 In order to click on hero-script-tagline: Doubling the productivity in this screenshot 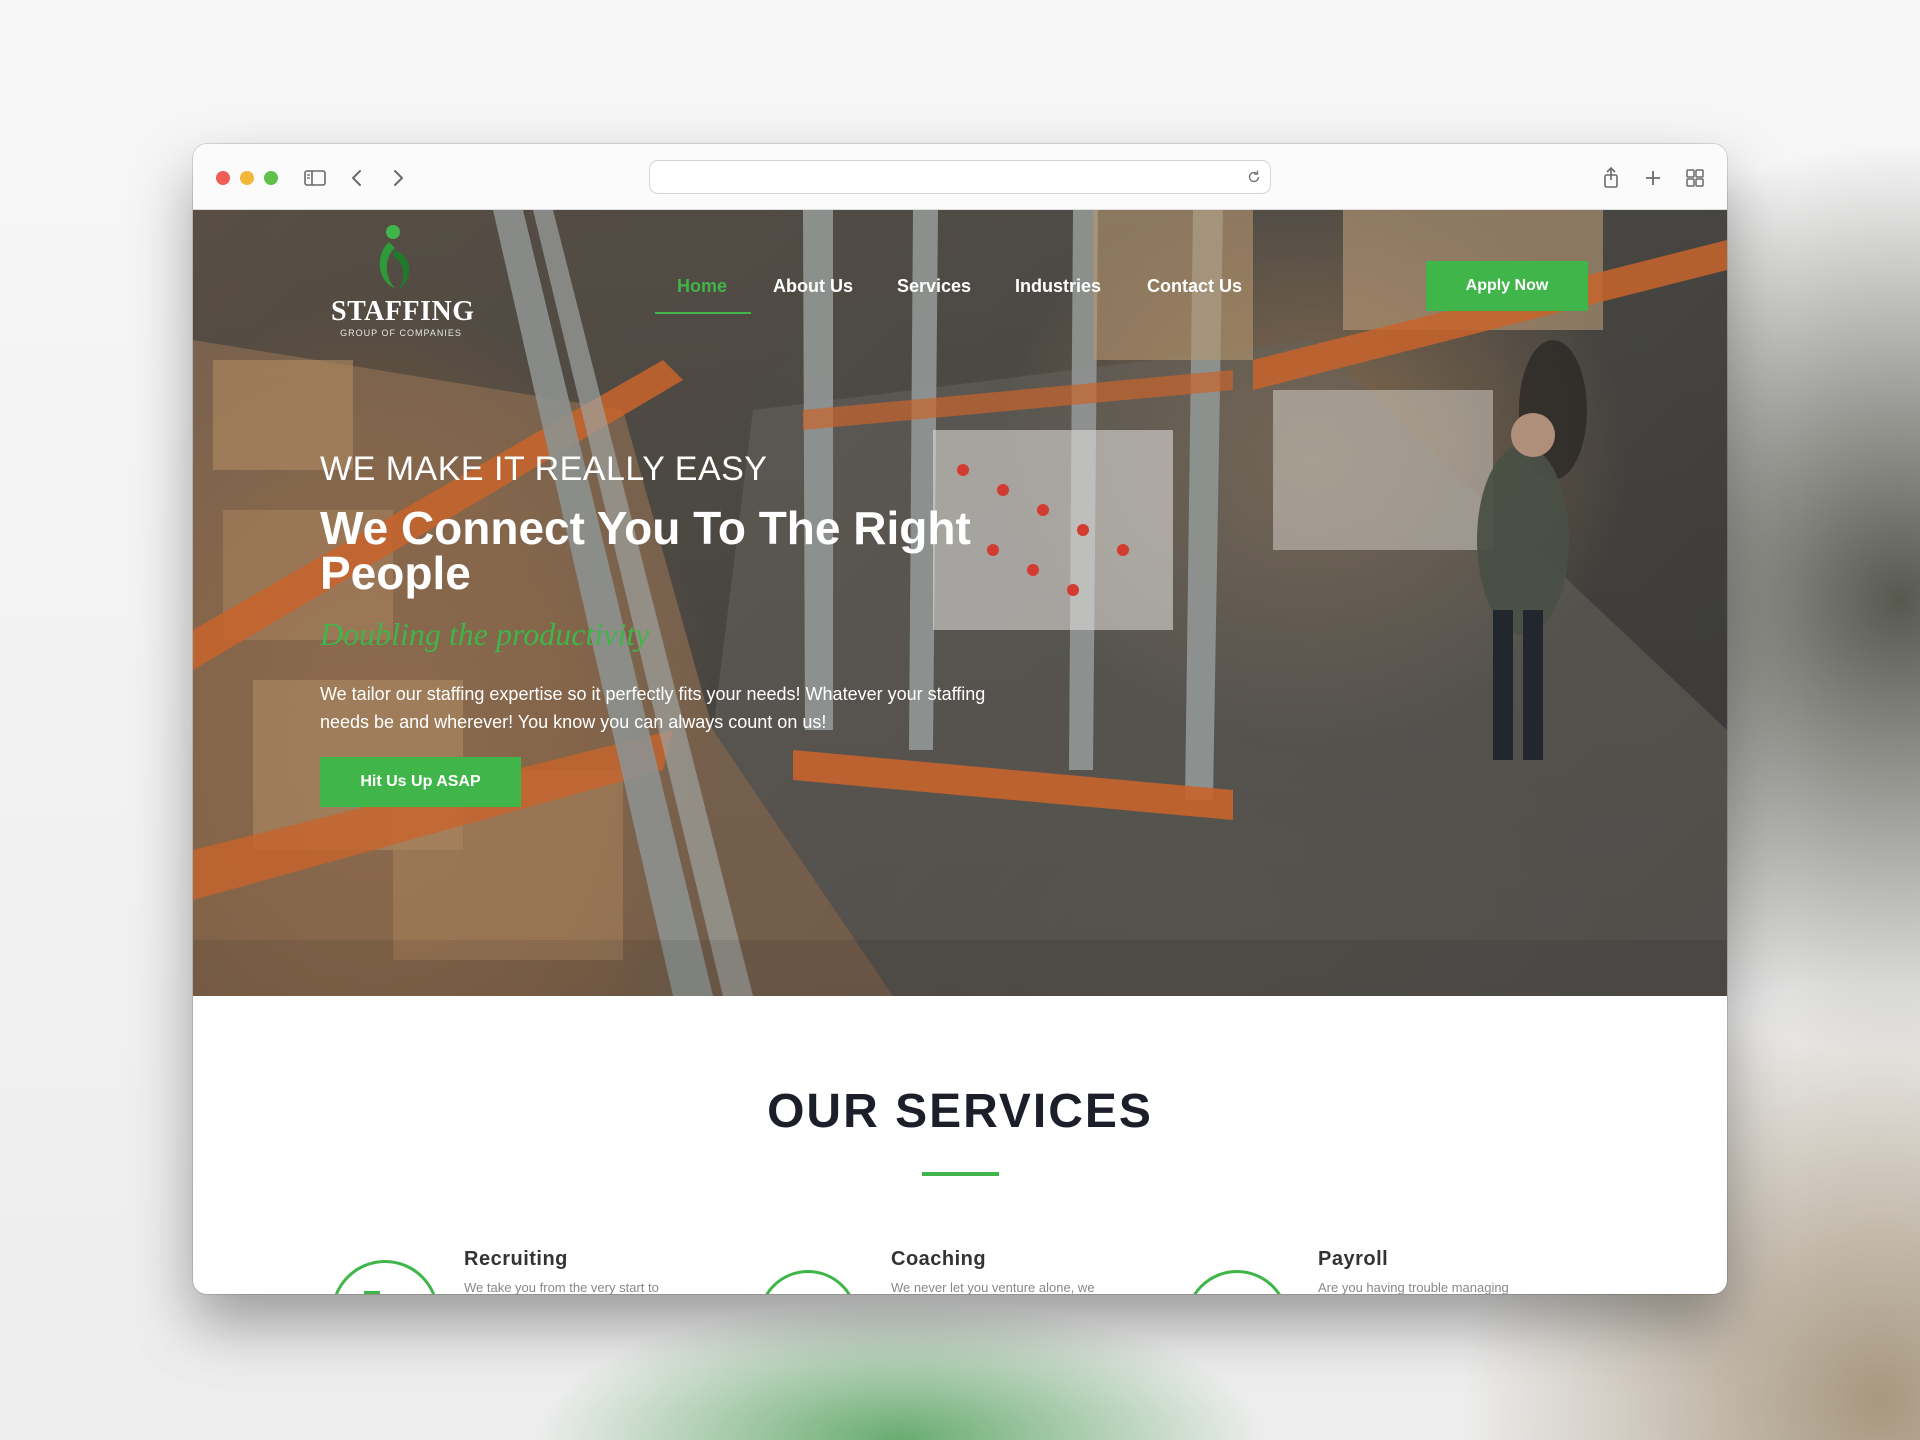, I will do `click(485, 634)`.